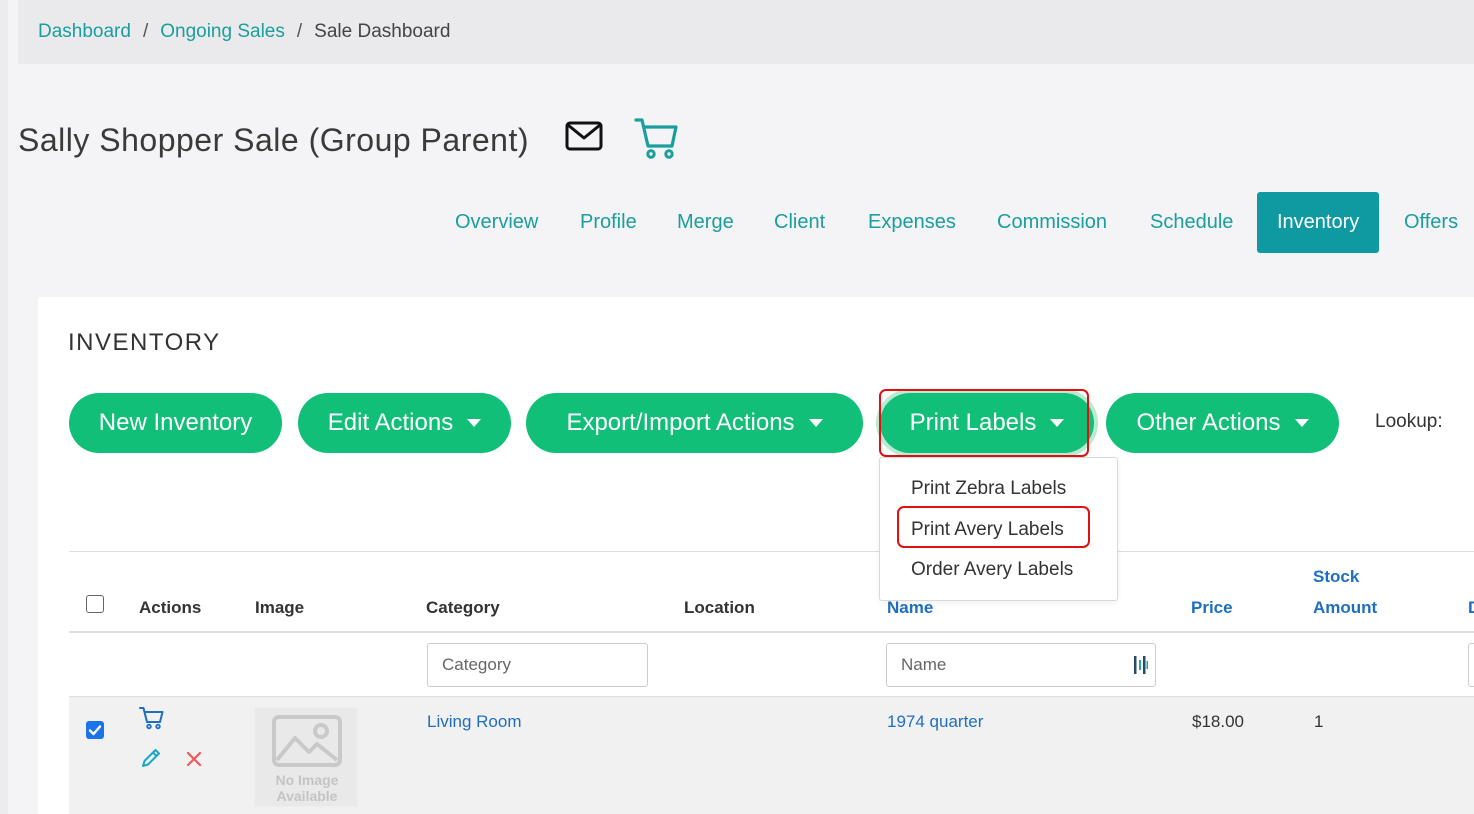 This screenshot has width=1474, height=814. I want to click on tab-inventory: Inventory, so click(1318, 222).